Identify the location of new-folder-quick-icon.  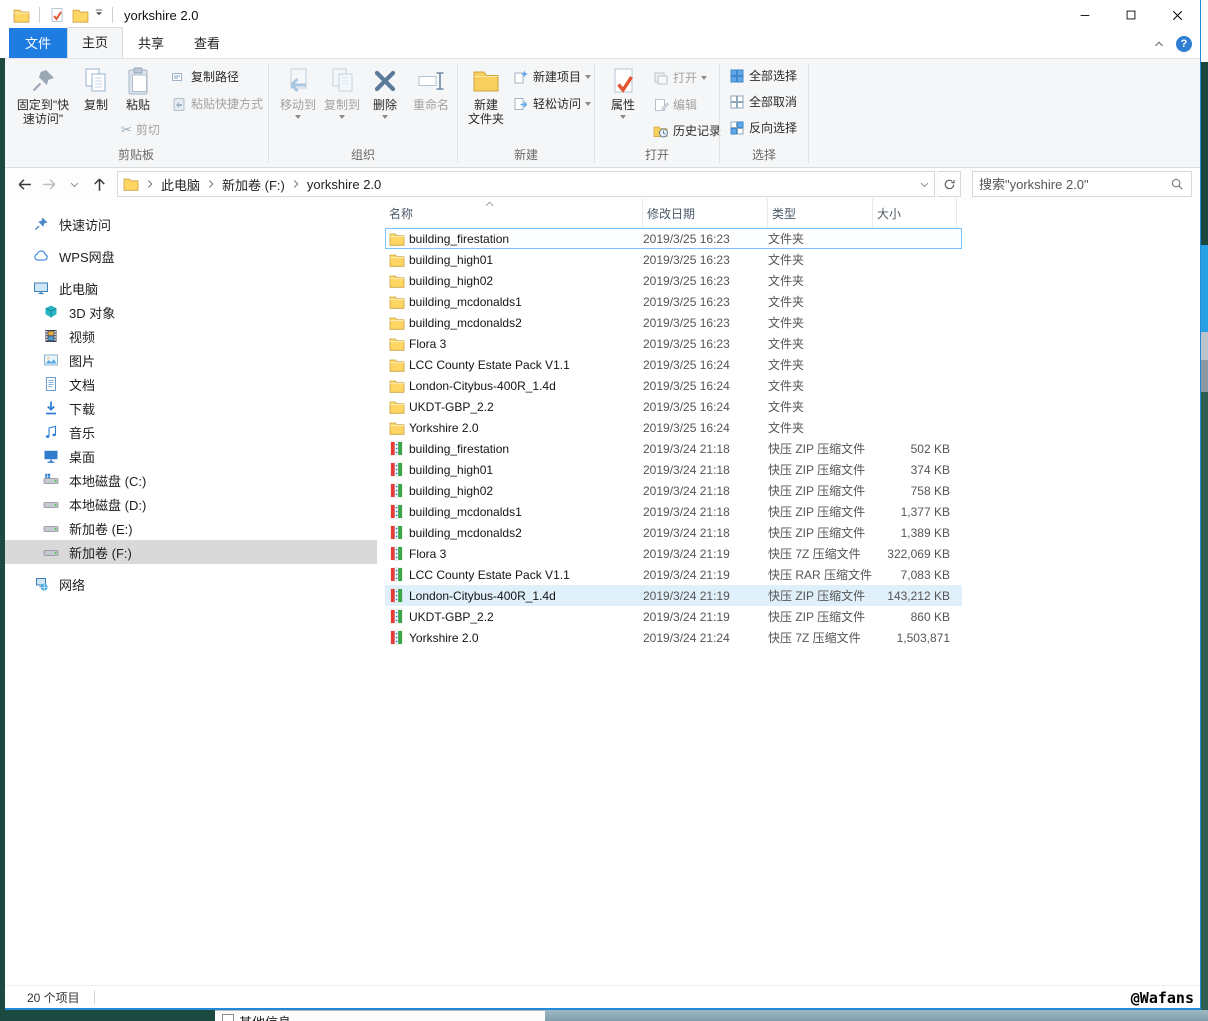
(80, 15).